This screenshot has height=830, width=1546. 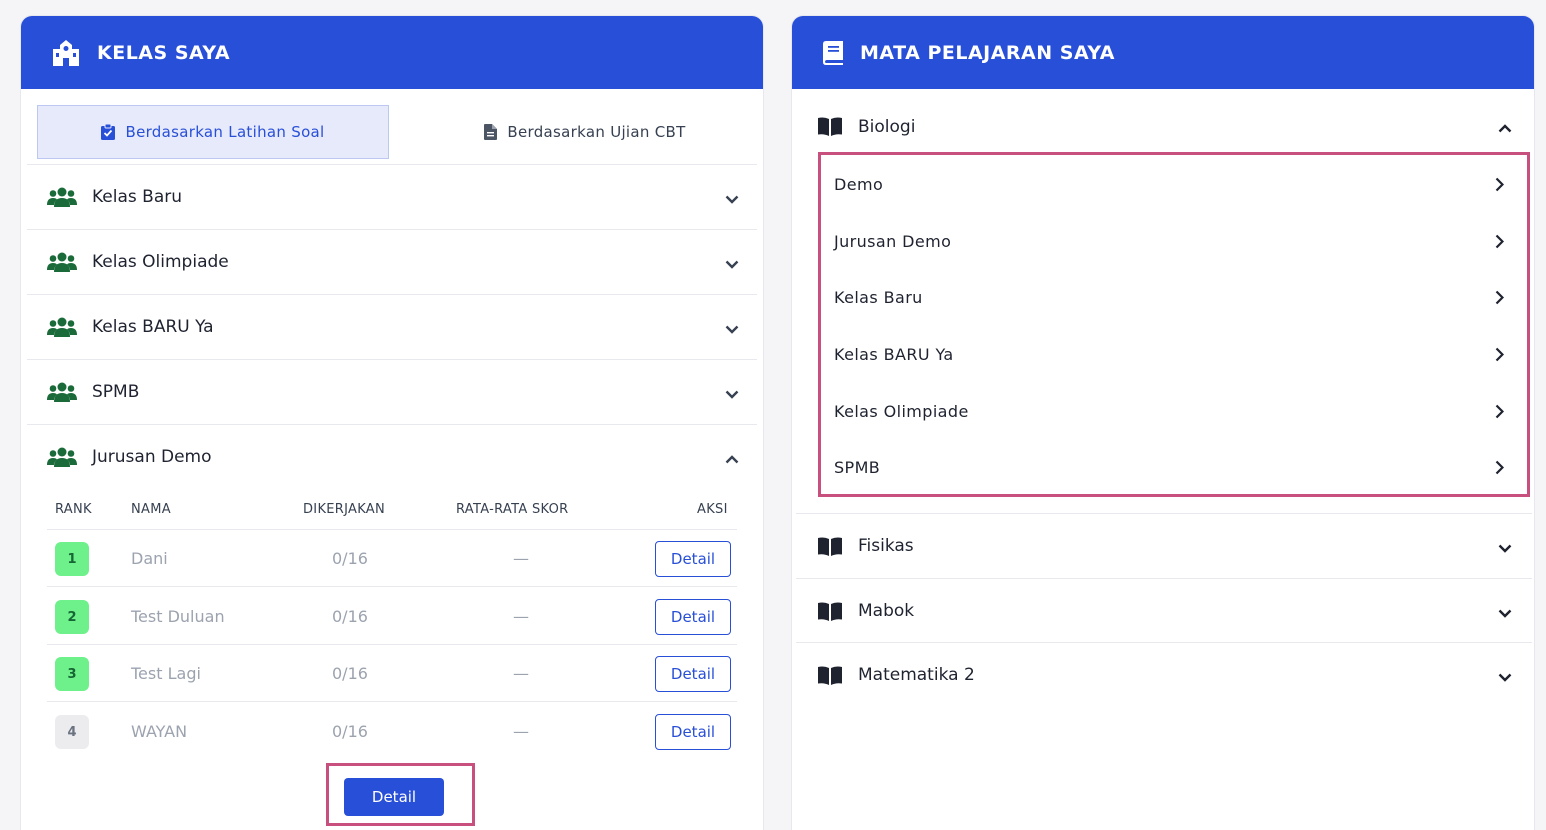 I want to click on col-header-rata-rata-skor: RATA-RATA SKOR, so click(x=512, y=509).